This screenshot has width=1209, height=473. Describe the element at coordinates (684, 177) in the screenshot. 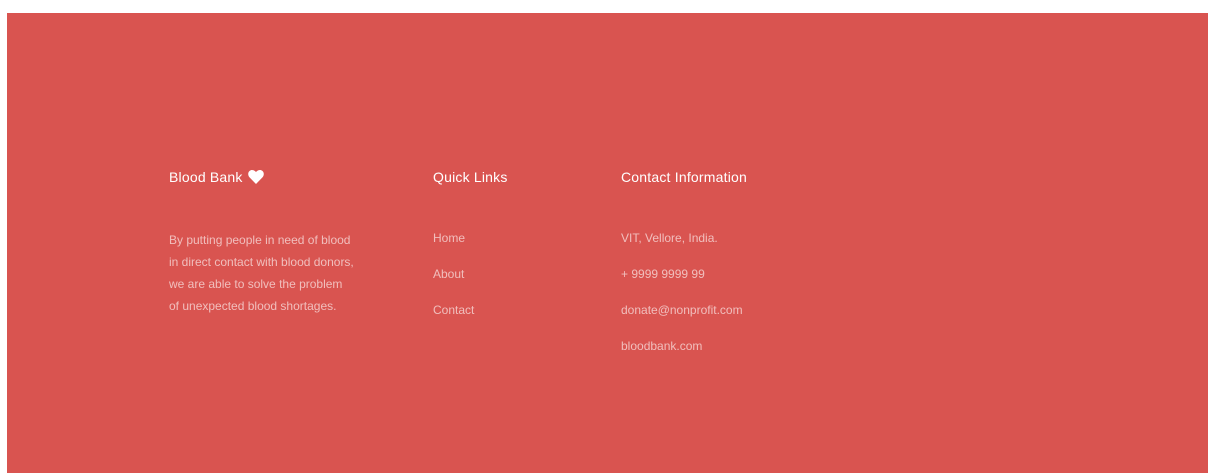

I see `contact-heading: Contact Information` at that location.